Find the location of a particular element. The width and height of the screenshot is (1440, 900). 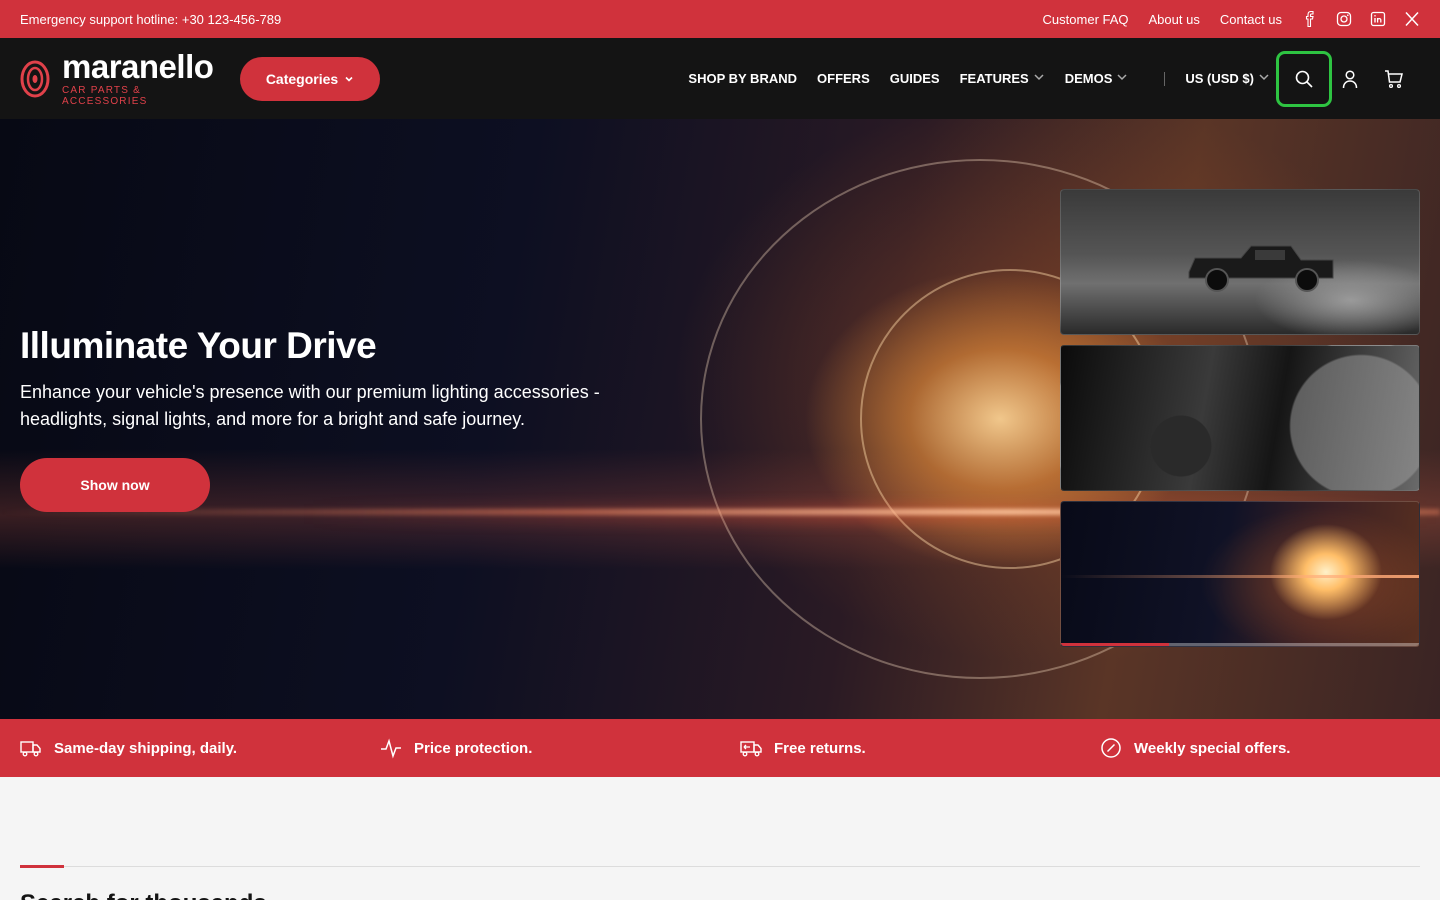

section-divider is located at coordinates (720, 866).